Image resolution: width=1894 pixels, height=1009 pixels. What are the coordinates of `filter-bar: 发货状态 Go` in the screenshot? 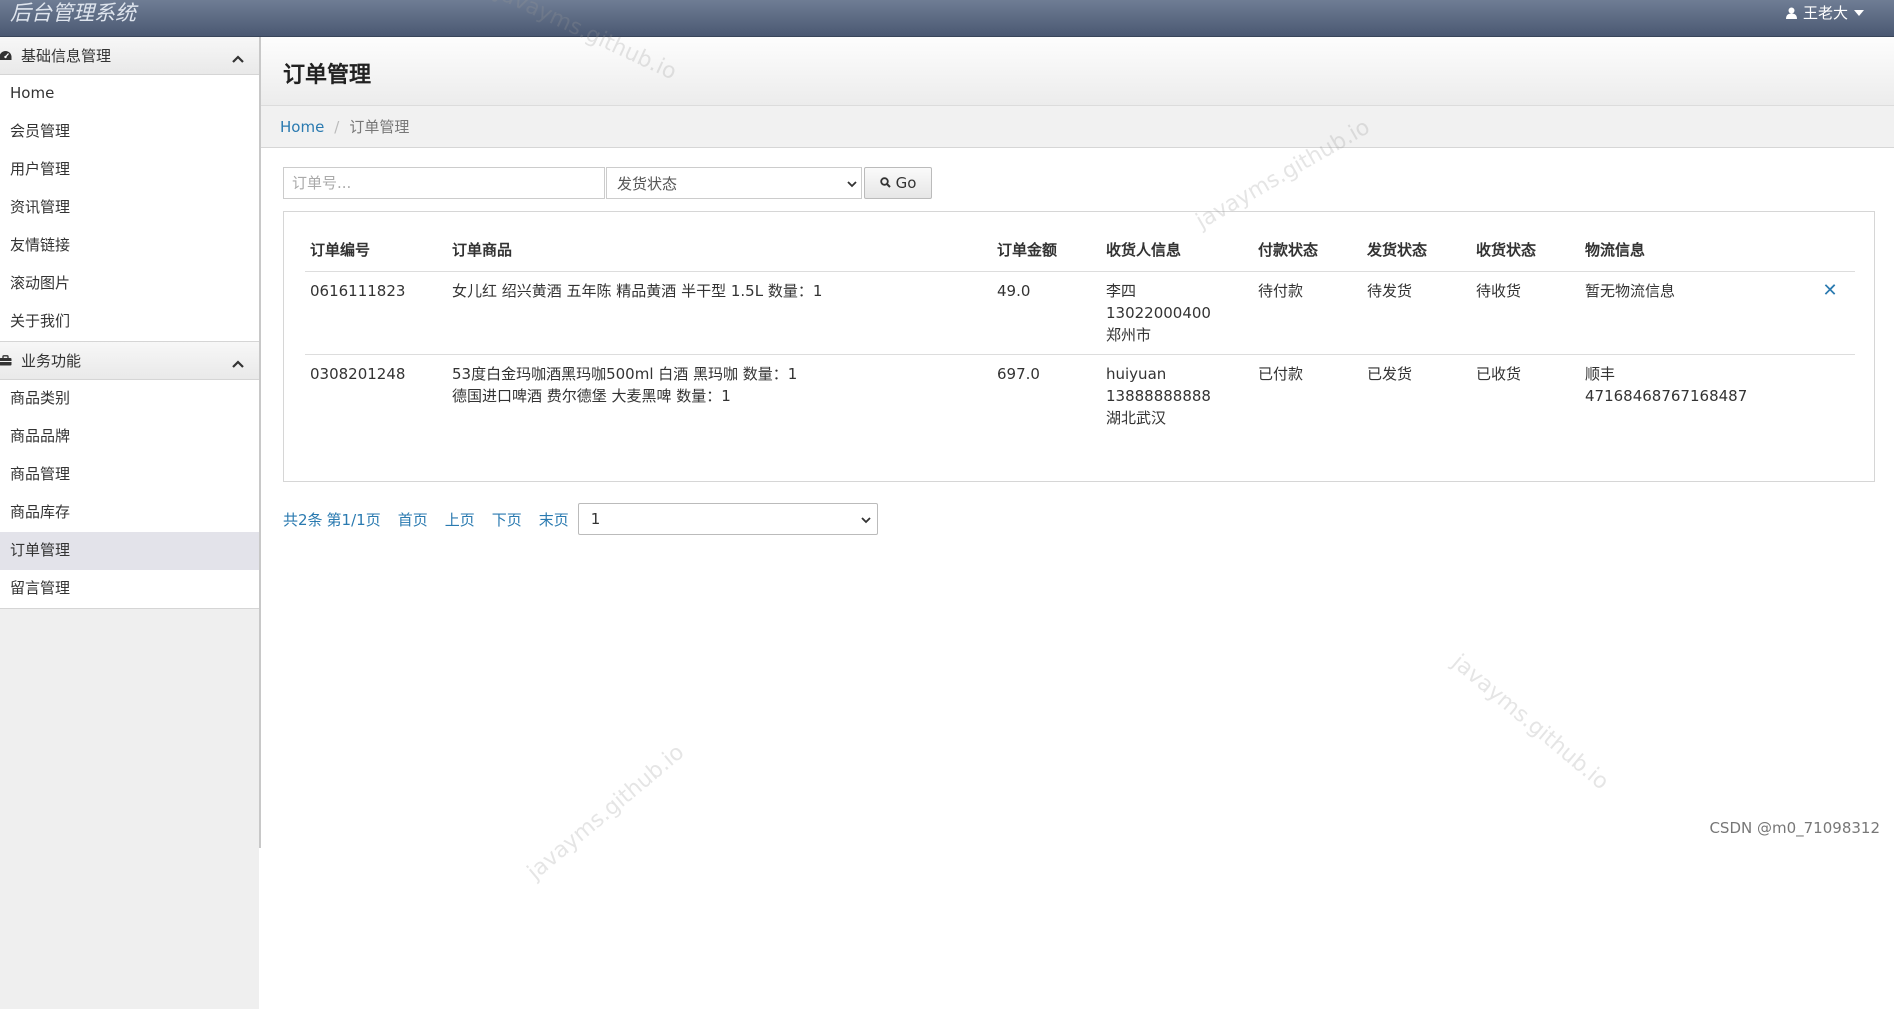 It's located at (607, 183).